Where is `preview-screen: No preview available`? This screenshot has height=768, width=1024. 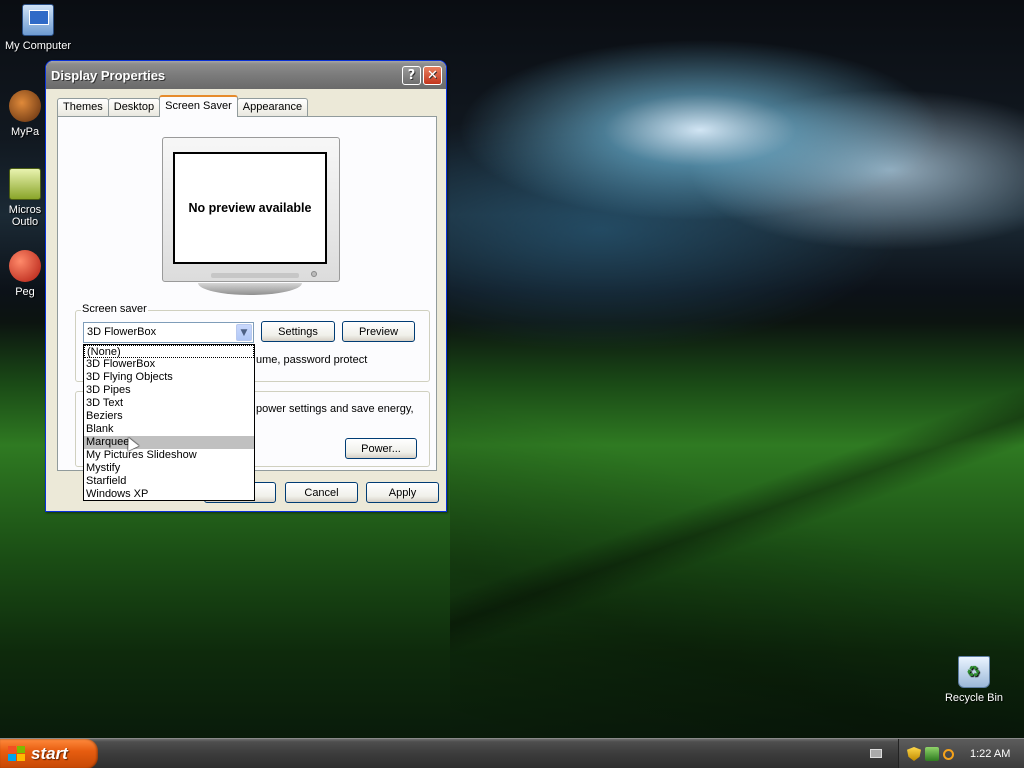
preview-screen: No preview available is located at coordinates (250, 208).